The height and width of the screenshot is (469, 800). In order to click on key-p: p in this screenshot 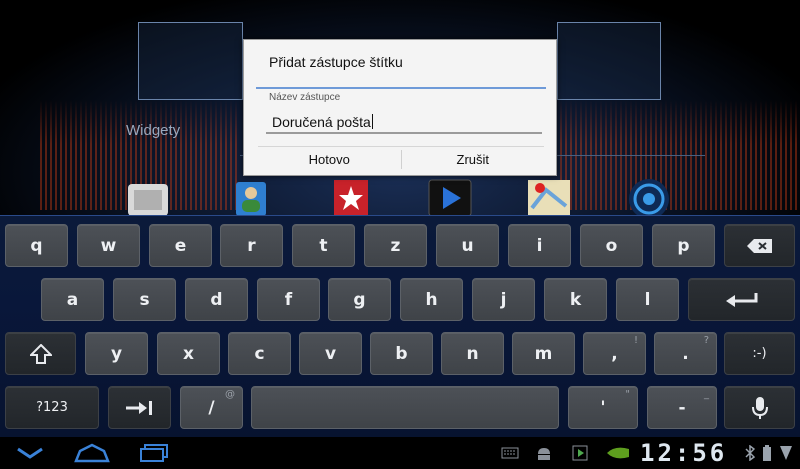, I will do `click(683, 245)`.